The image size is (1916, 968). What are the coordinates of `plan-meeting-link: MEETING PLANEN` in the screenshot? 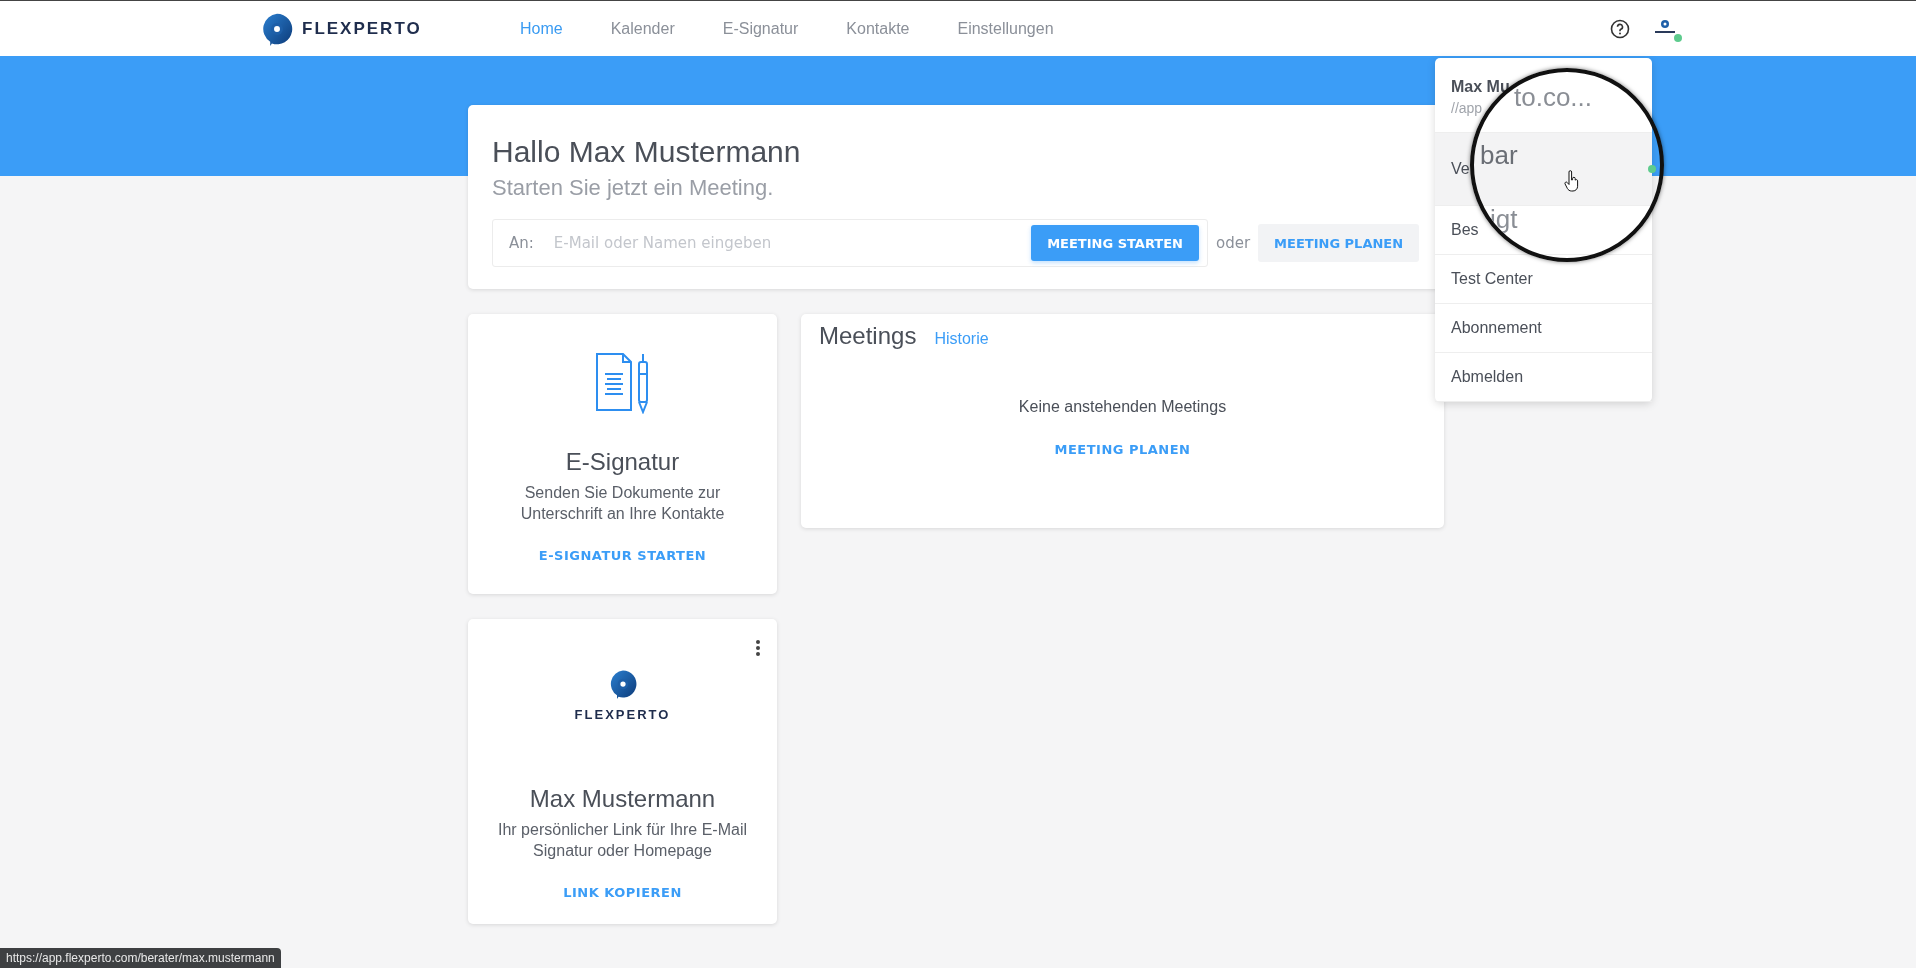 It's located at (1122, 449).